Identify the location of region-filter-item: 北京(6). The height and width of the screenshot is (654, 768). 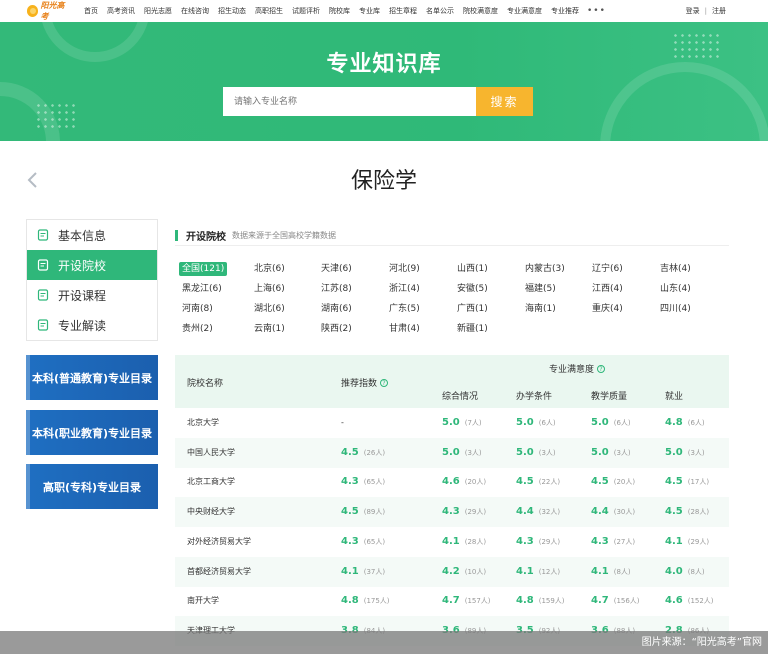
(269, 269).